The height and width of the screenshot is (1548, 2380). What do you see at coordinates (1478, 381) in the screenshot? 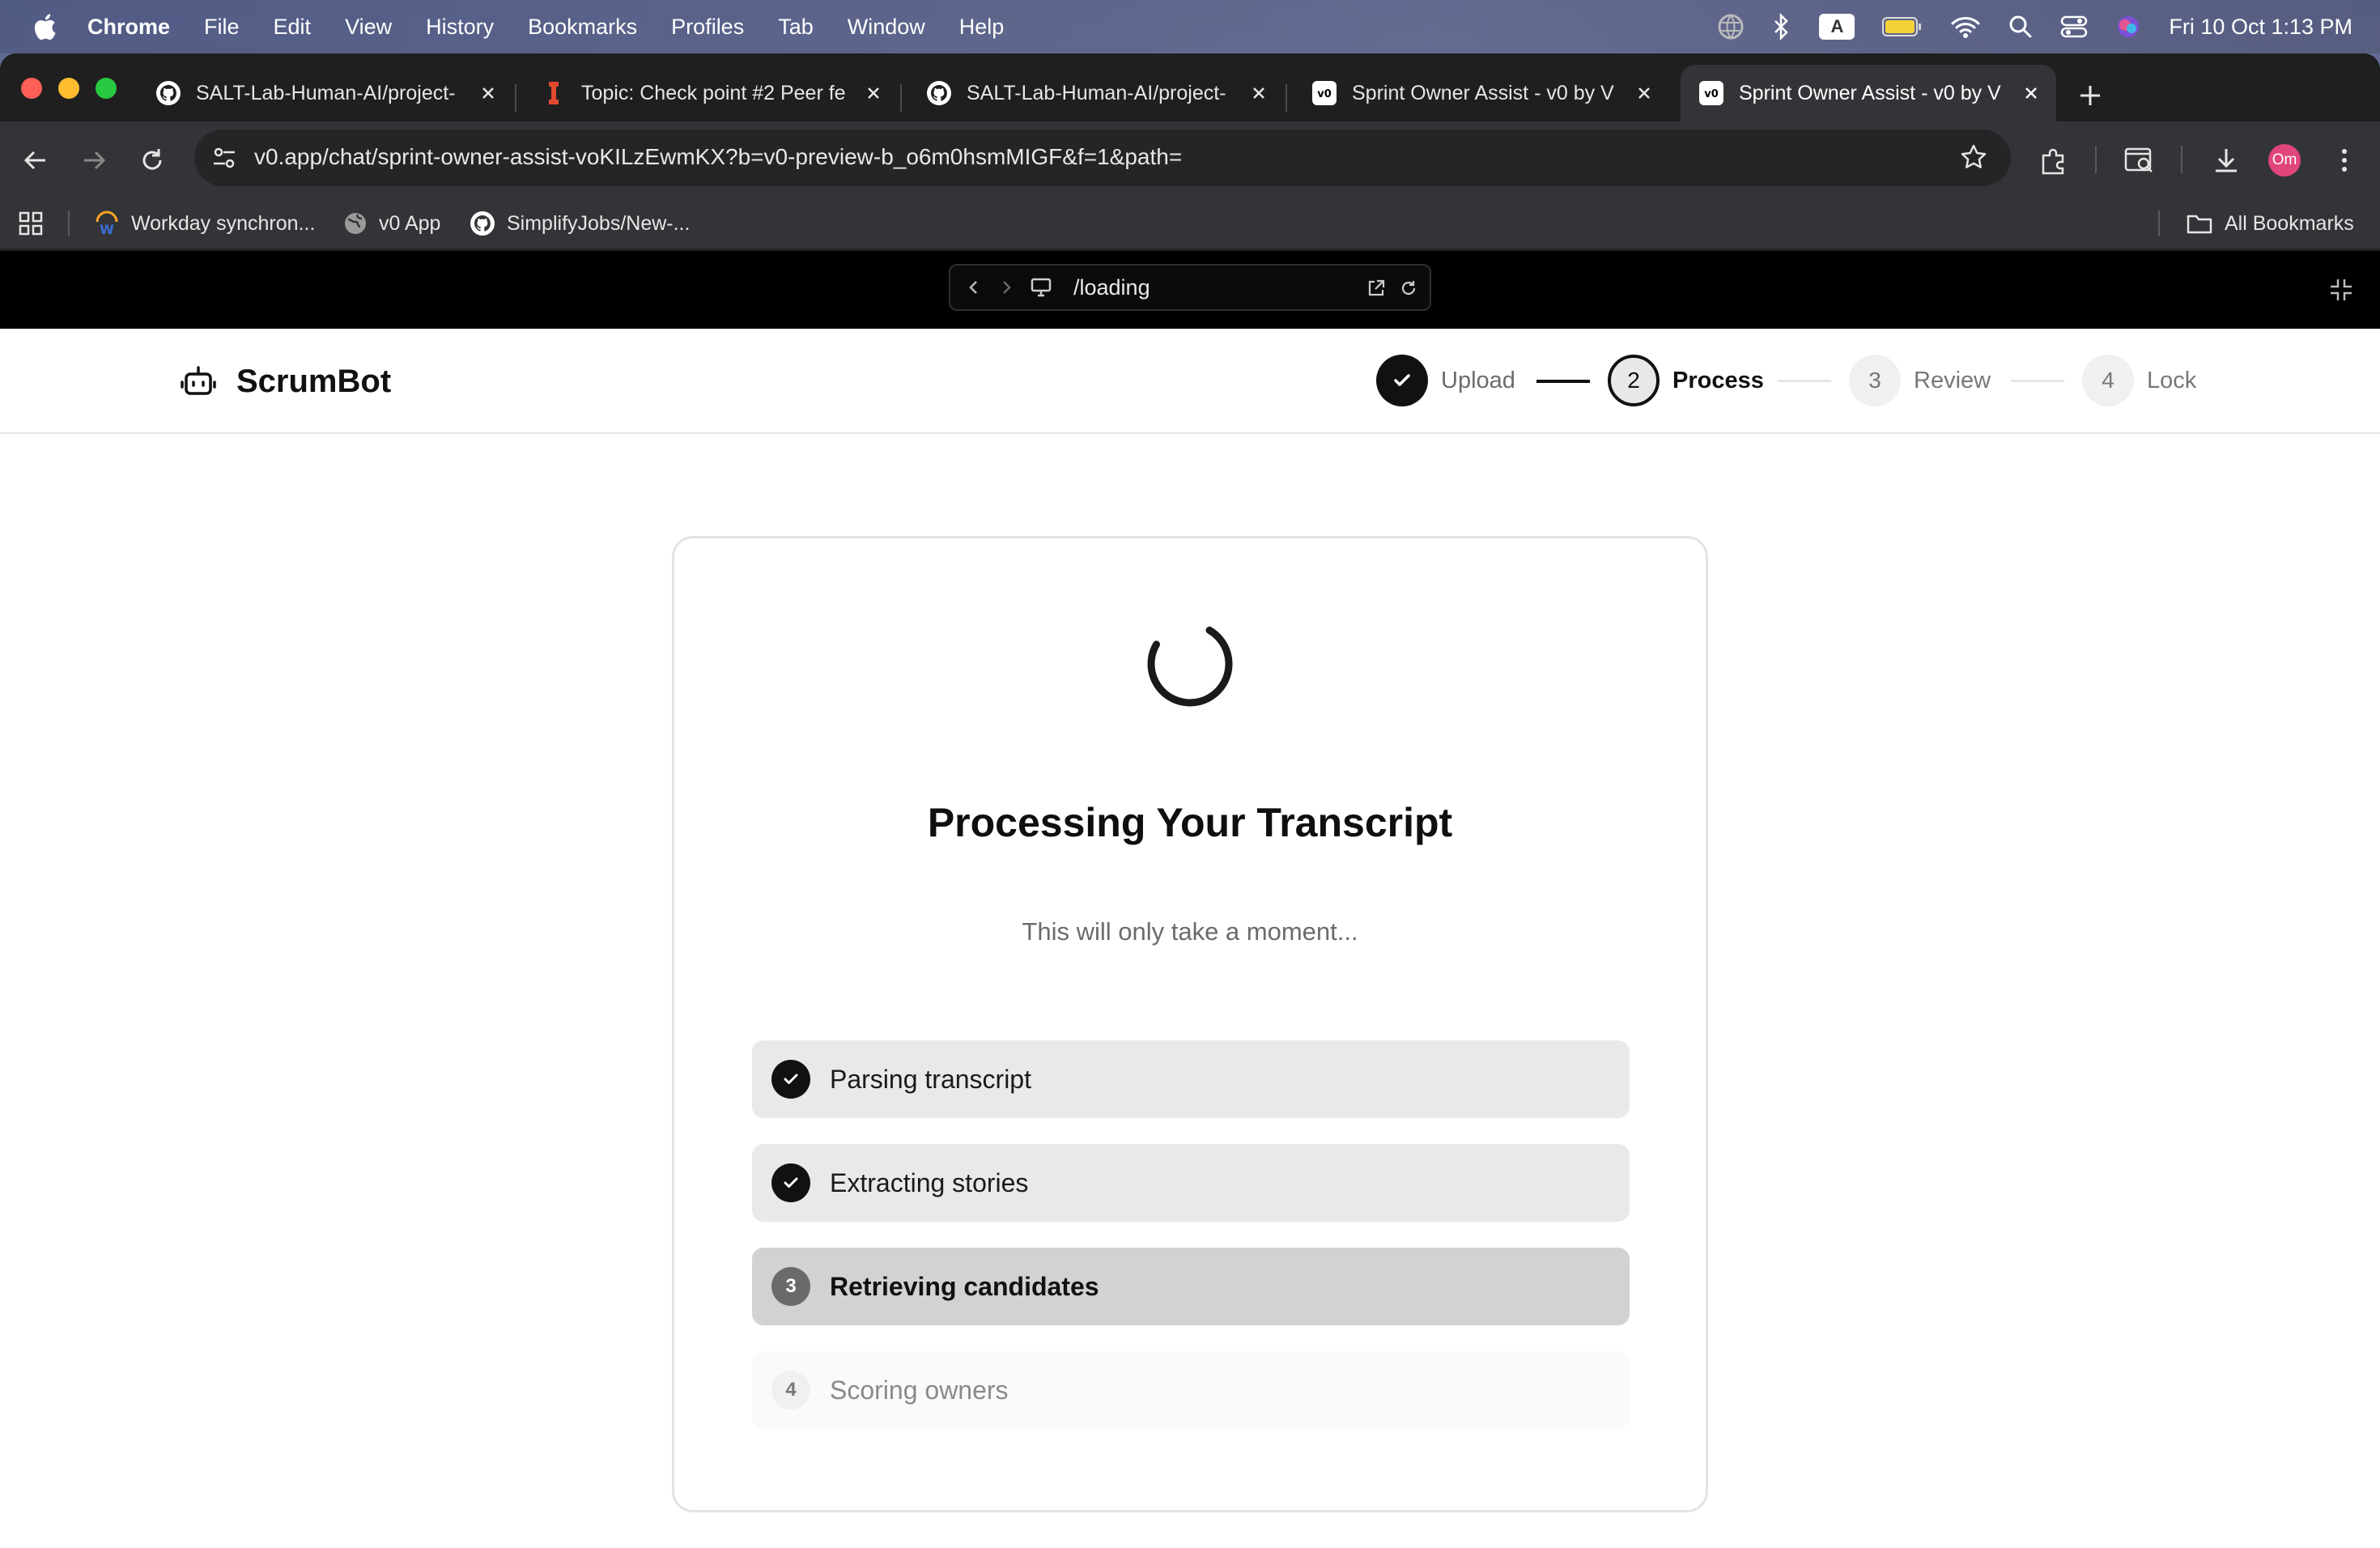
I see `step-upload-label: Upload` at bounding box center [1478, 381].